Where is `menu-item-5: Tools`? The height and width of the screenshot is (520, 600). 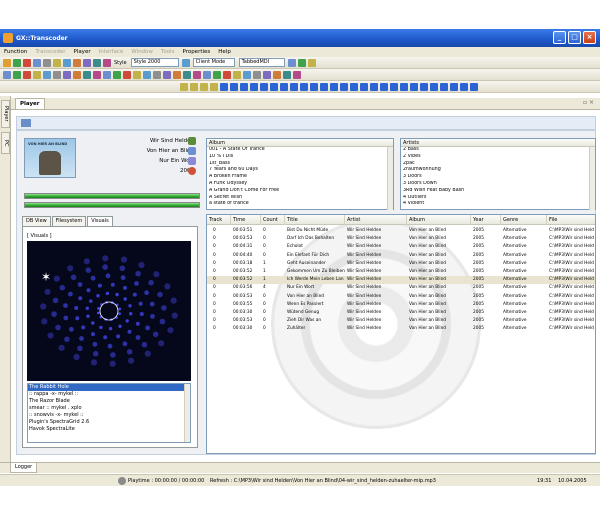 menu-item-5: Tools is located at coordinates (168, 52).